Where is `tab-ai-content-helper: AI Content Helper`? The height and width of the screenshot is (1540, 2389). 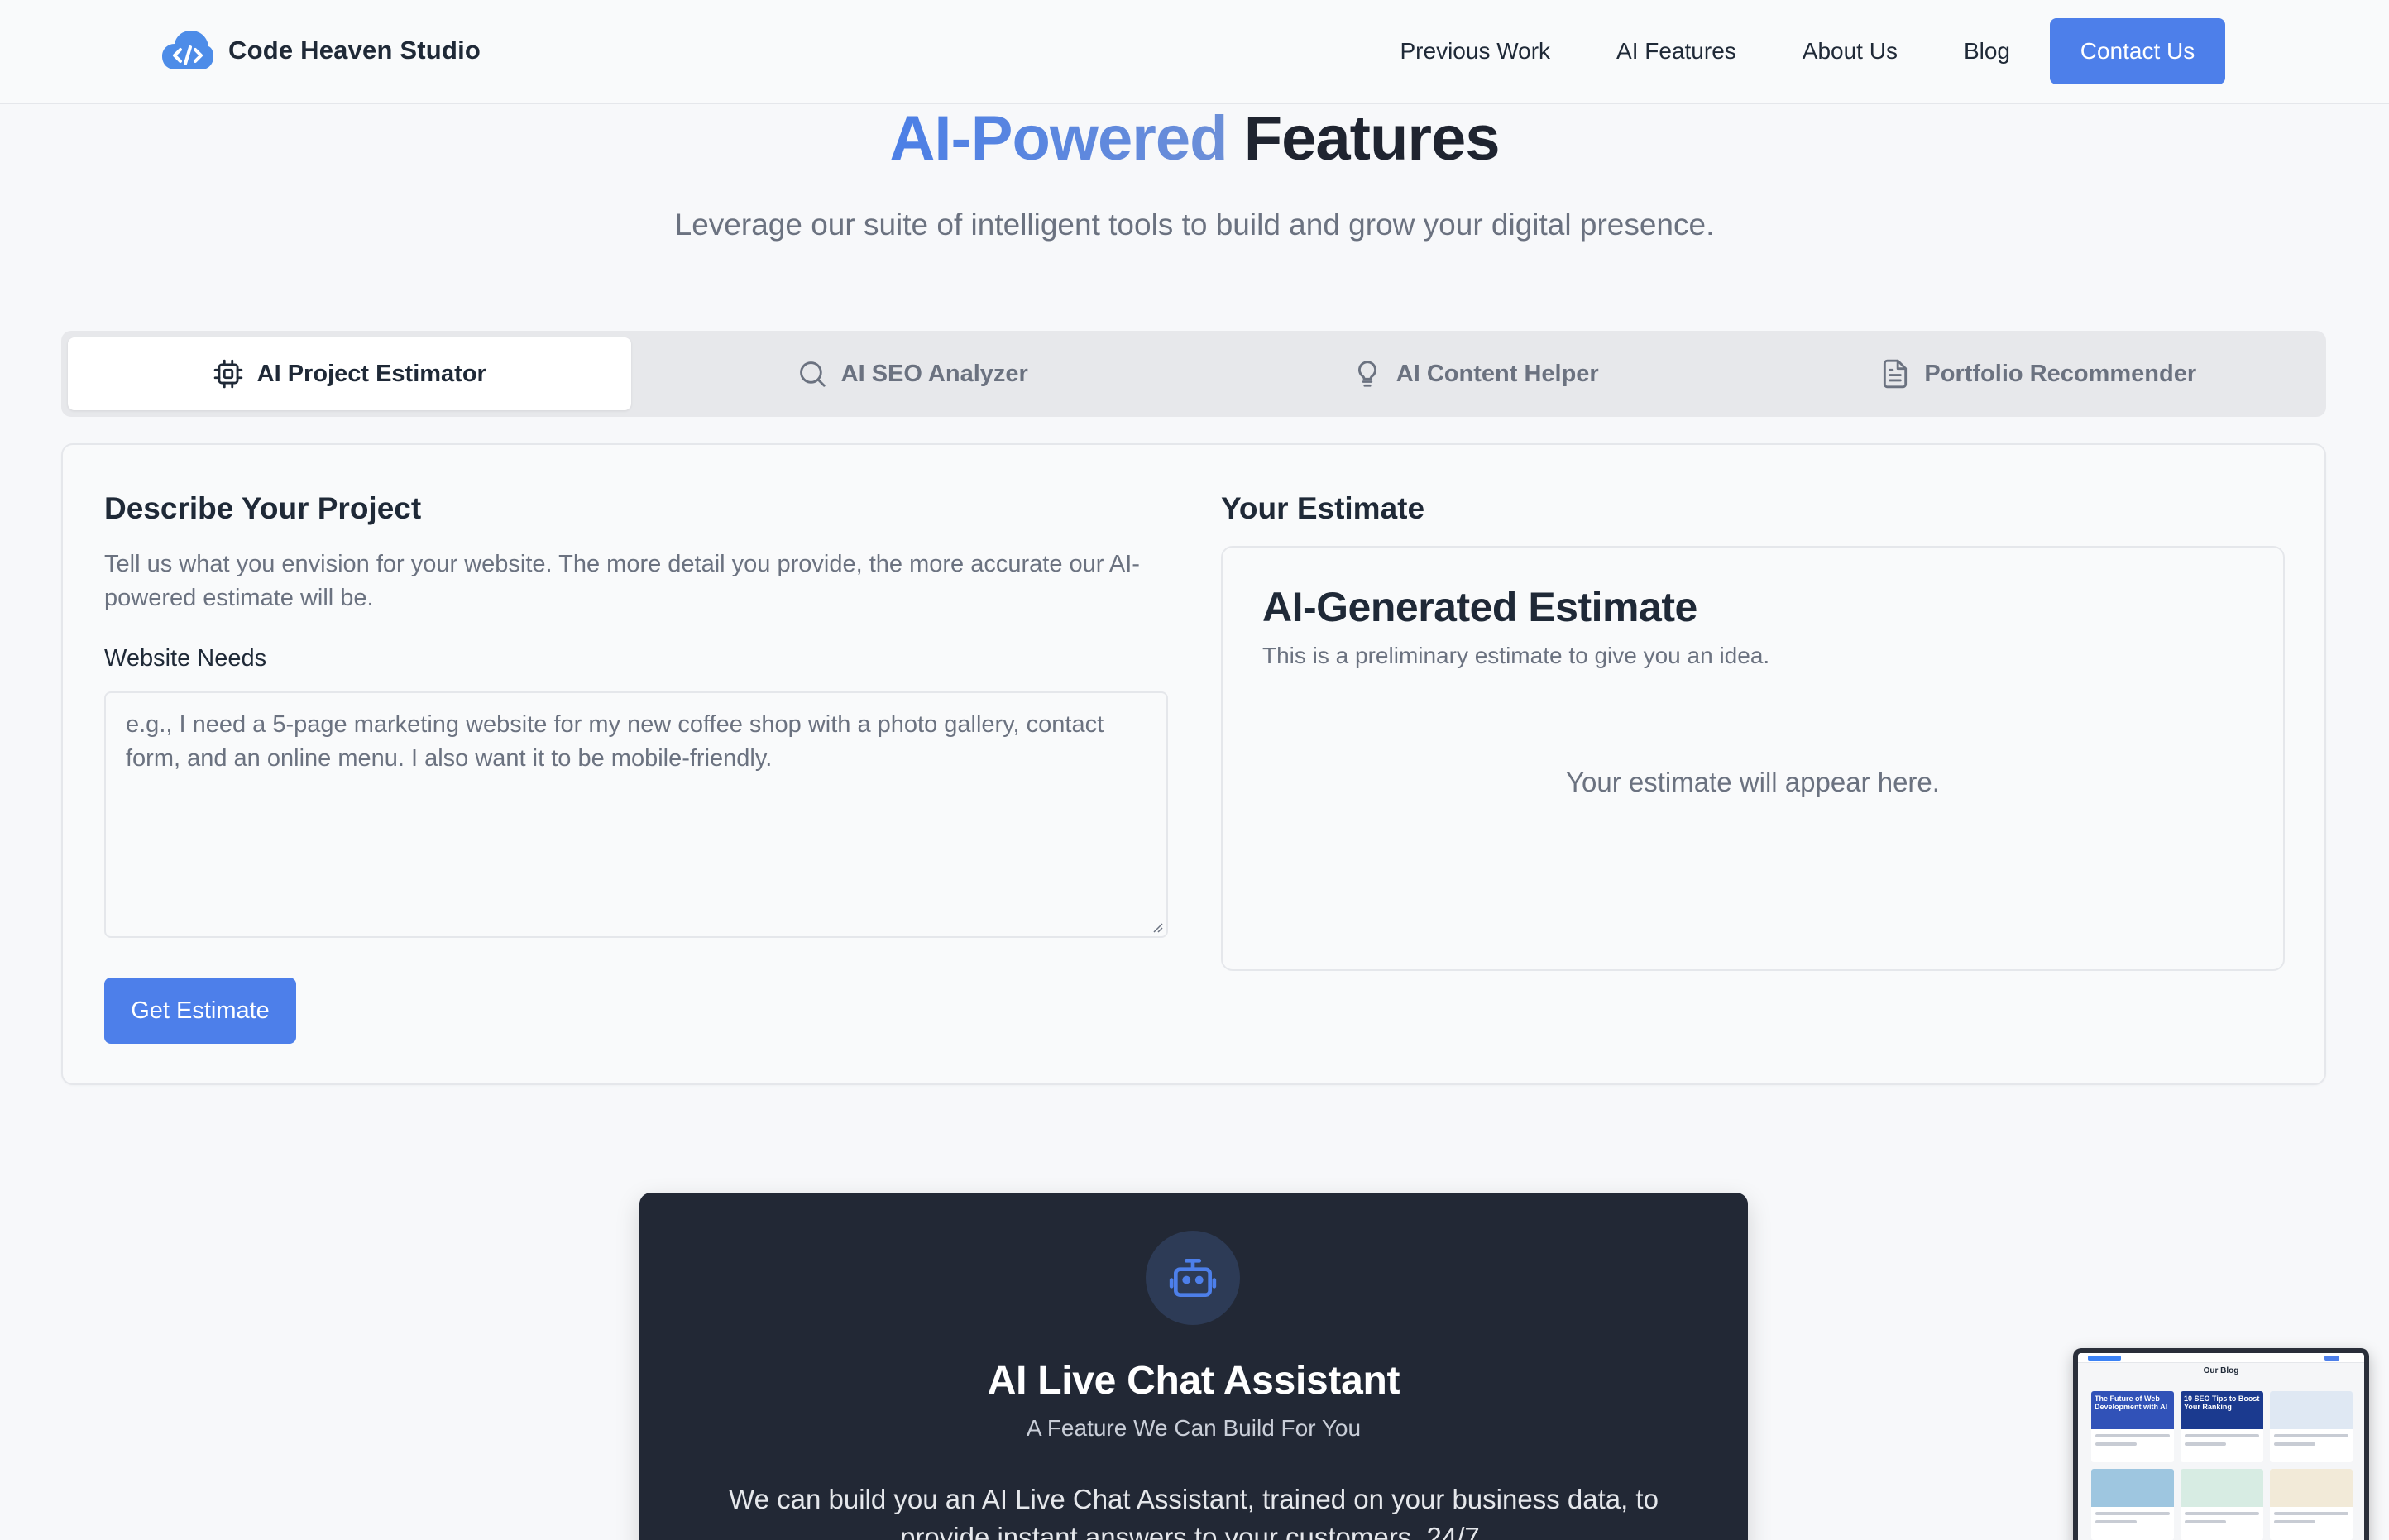
tab-ai-content-helper: AI Content Helper is located at coordinates (1475, 373).